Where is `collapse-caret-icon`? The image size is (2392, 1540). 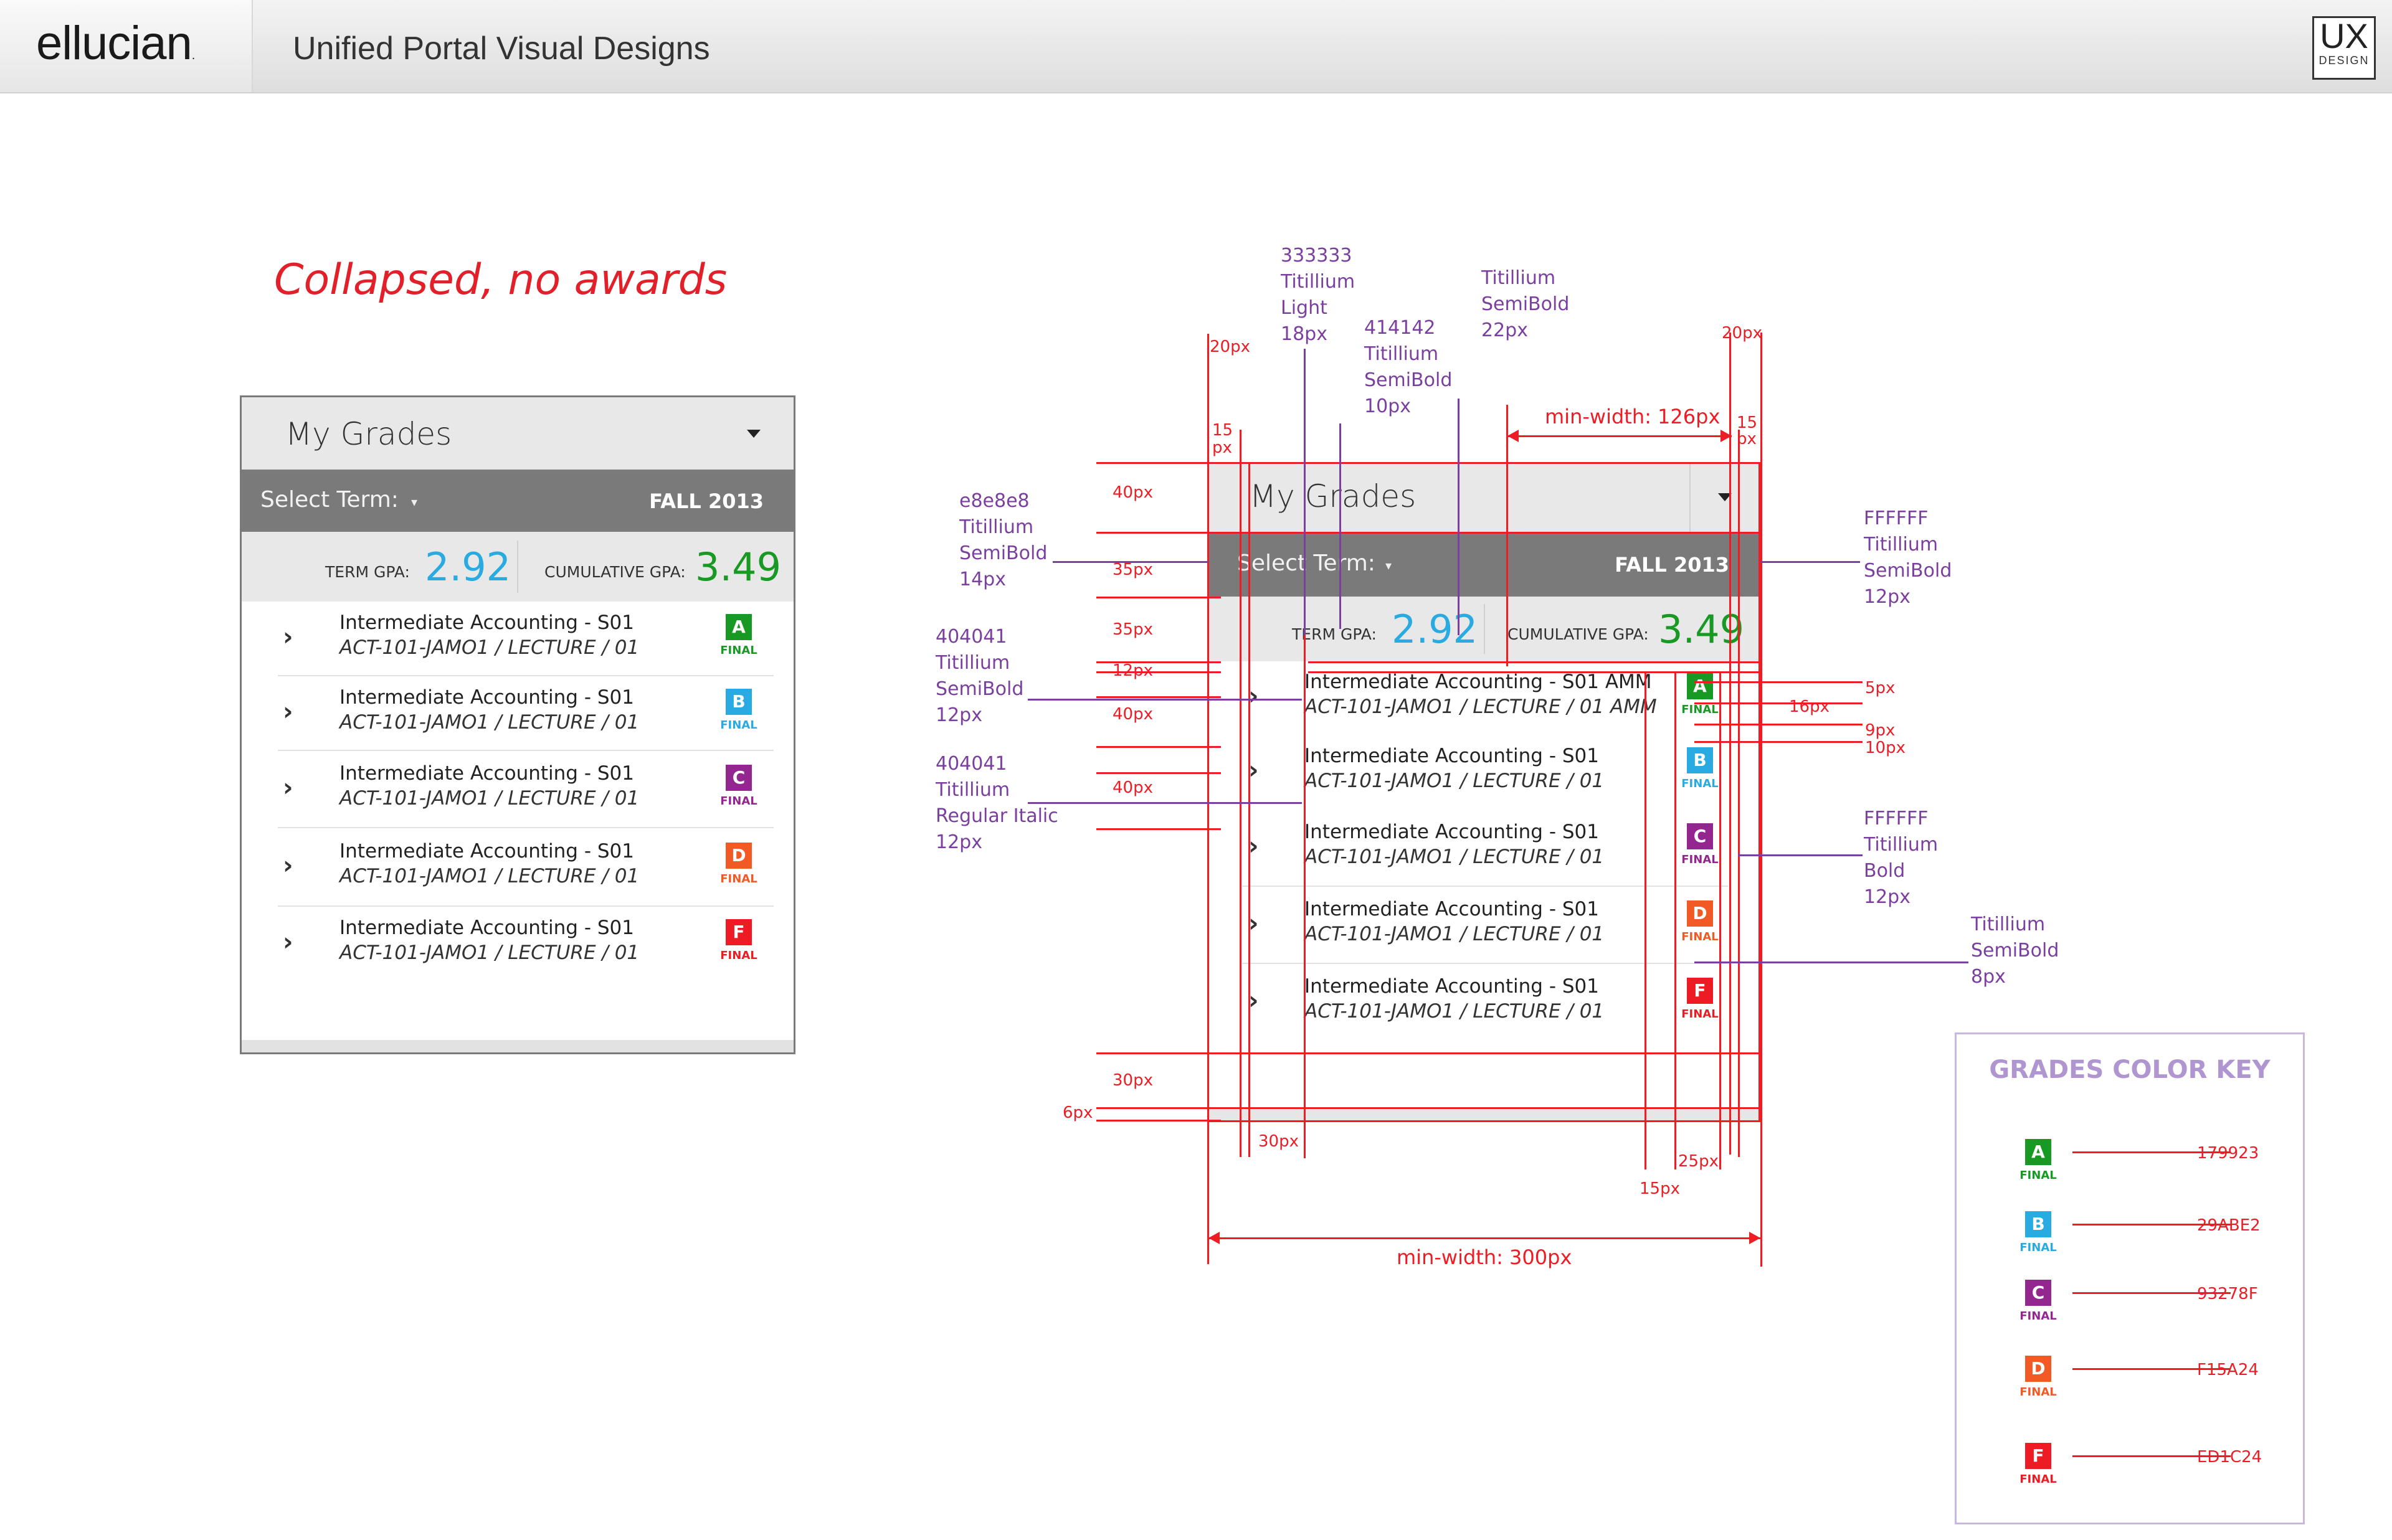 collapse-caret-icon is located at coordinates (754, 434).